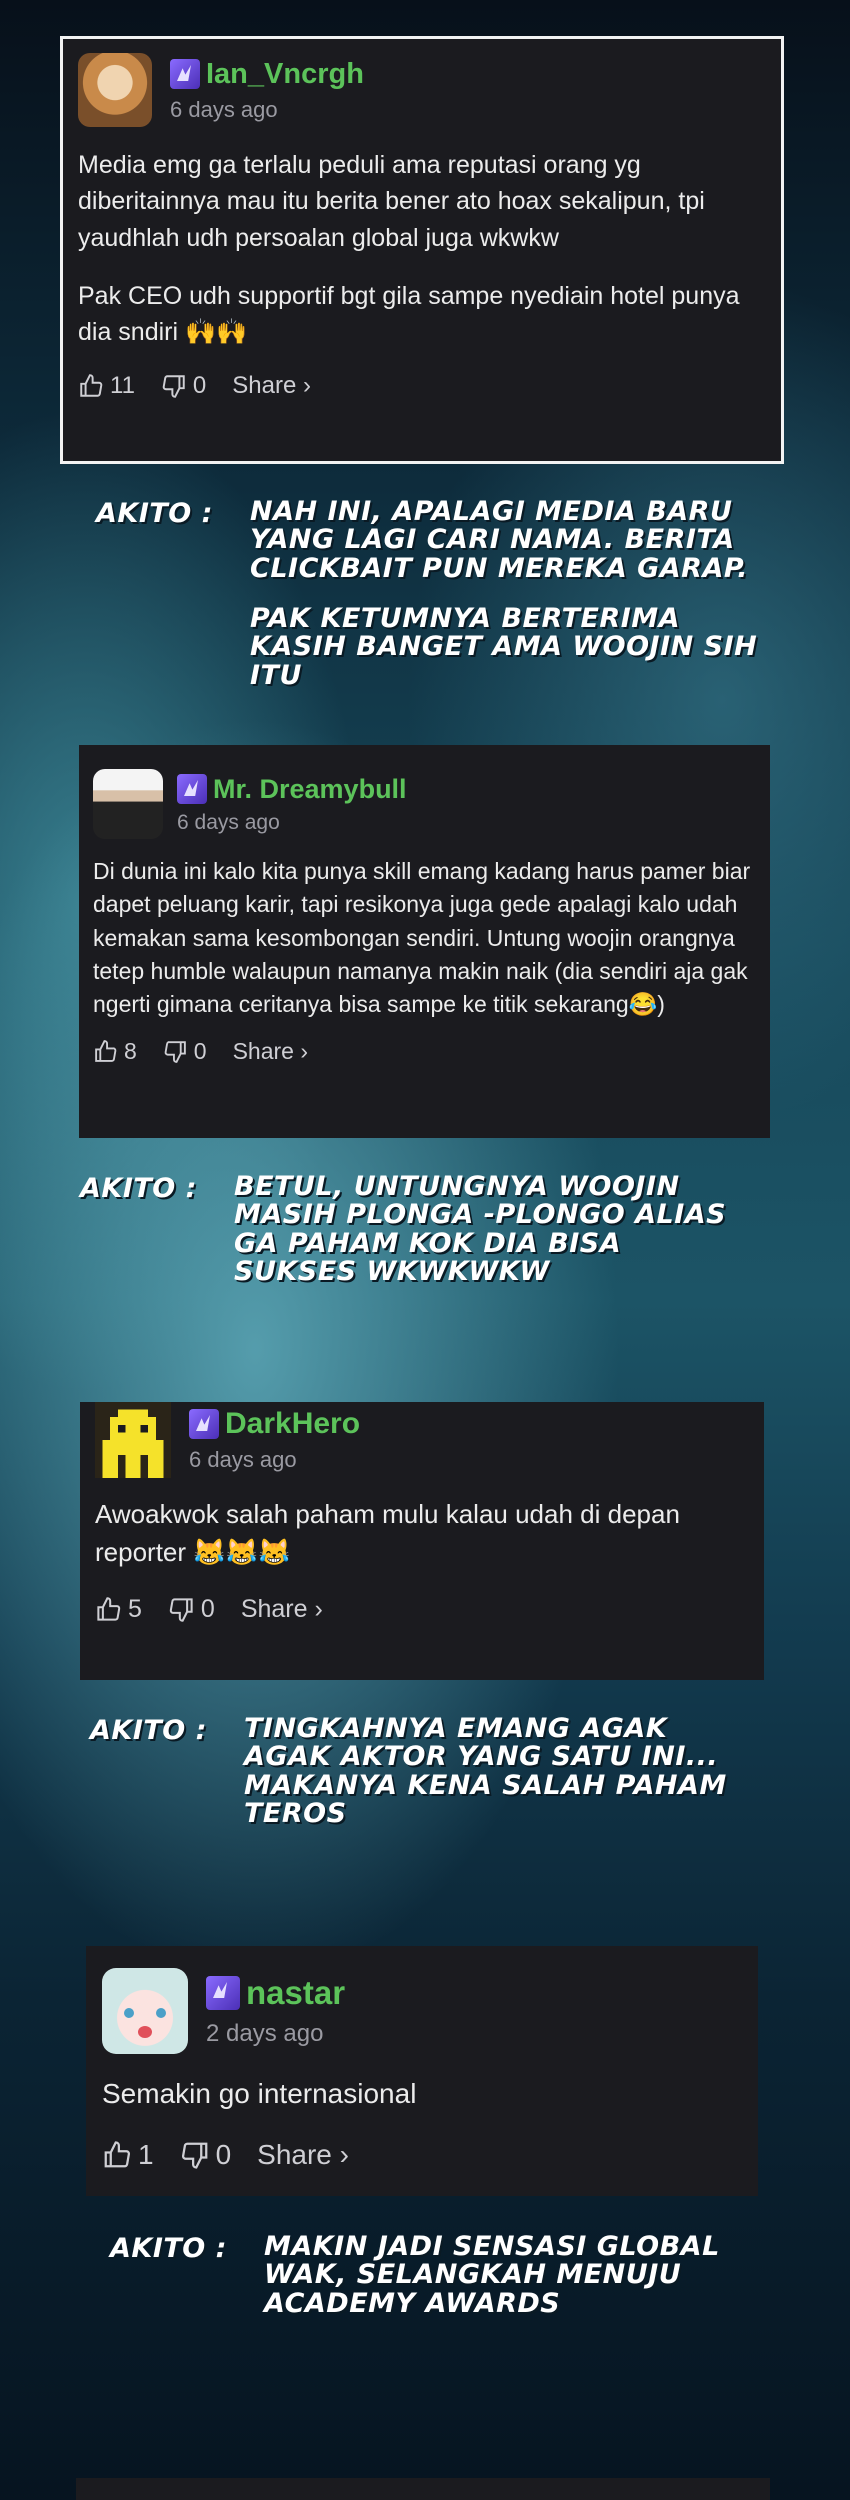 This screenshot has height=2500, width=850. Describe the element at coordinates (422, 90) in the screenshot. I see `comment-header: Ian_Vncrgh 6 days ago` at that location.